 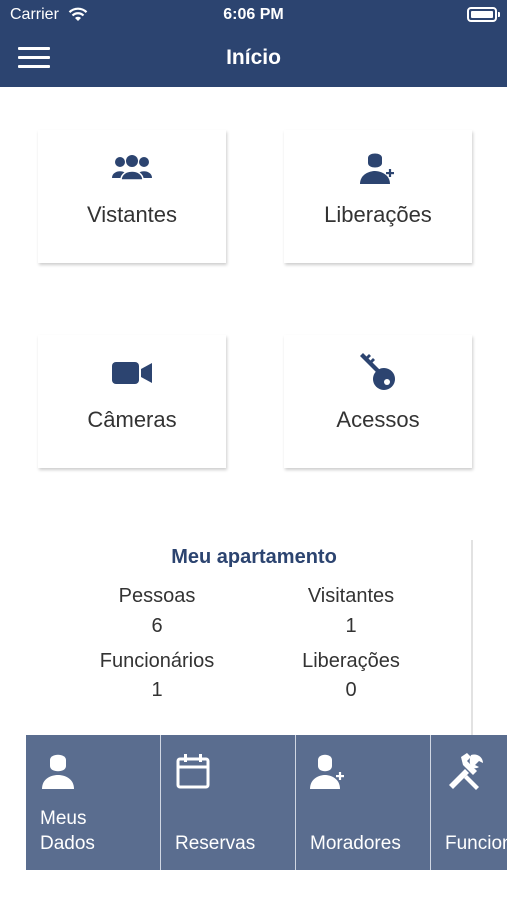 What do you see at coordinates (351, 661) in the screenshot?
I see `stat-label-liberacoes: Liberações` at bounding box center [351, 661].